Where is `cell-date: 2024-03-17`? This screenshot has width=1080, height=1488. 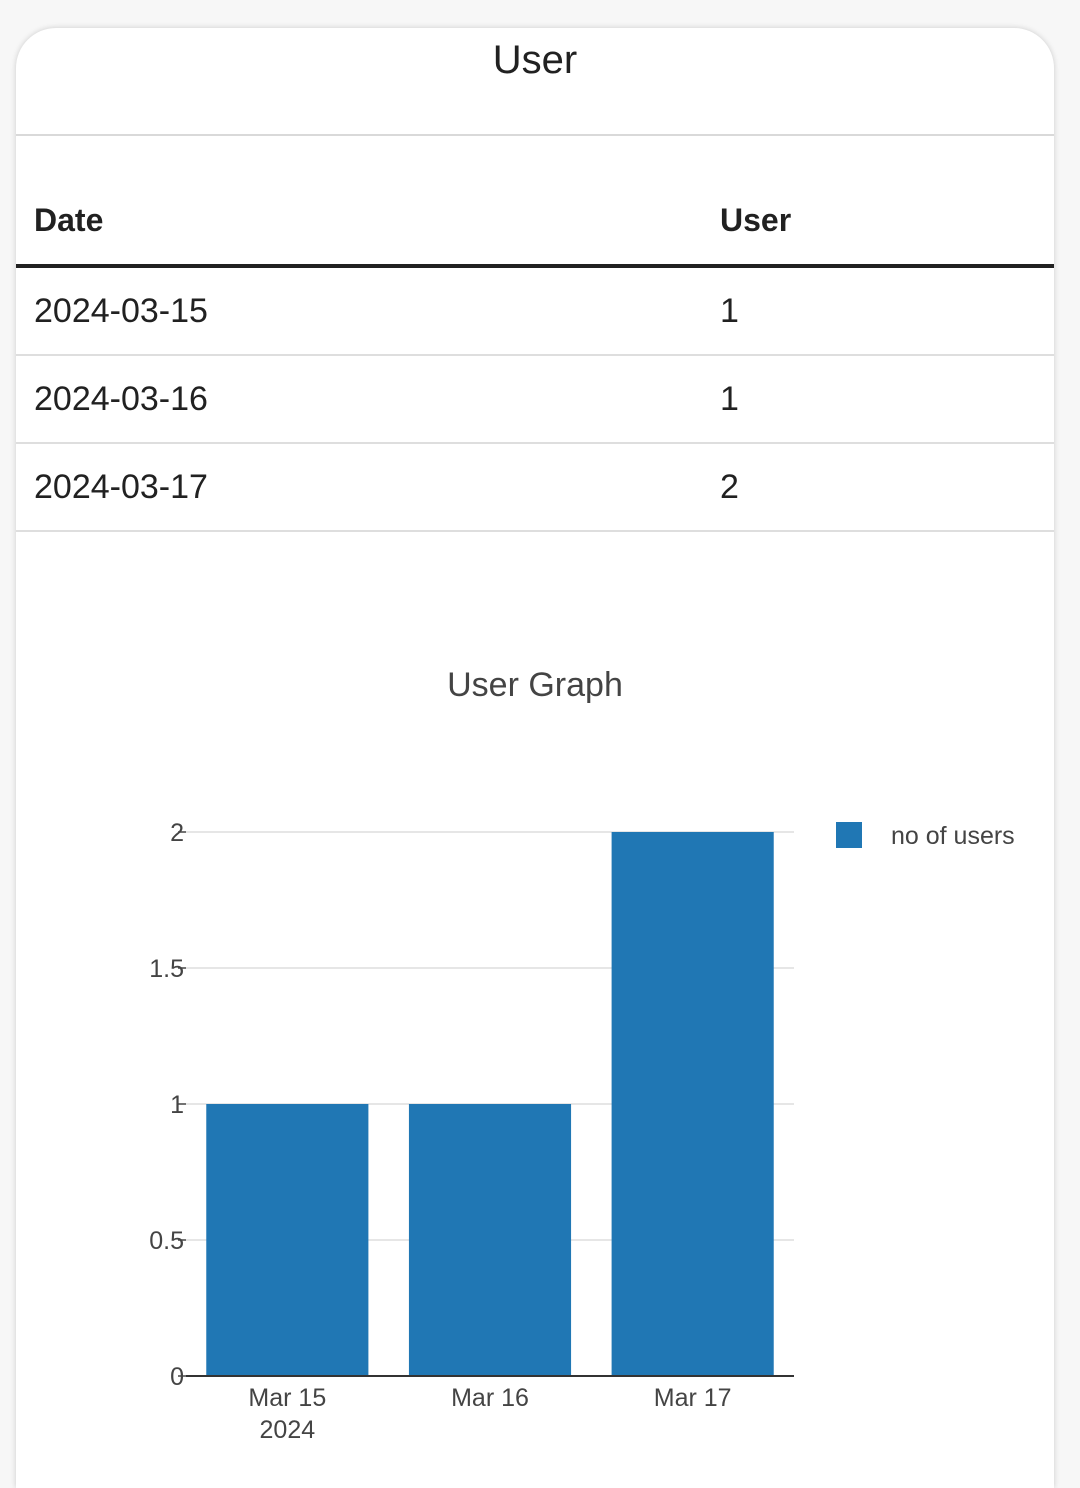
cell-date: 2024-03-17 is located at coordinates (359, 487).